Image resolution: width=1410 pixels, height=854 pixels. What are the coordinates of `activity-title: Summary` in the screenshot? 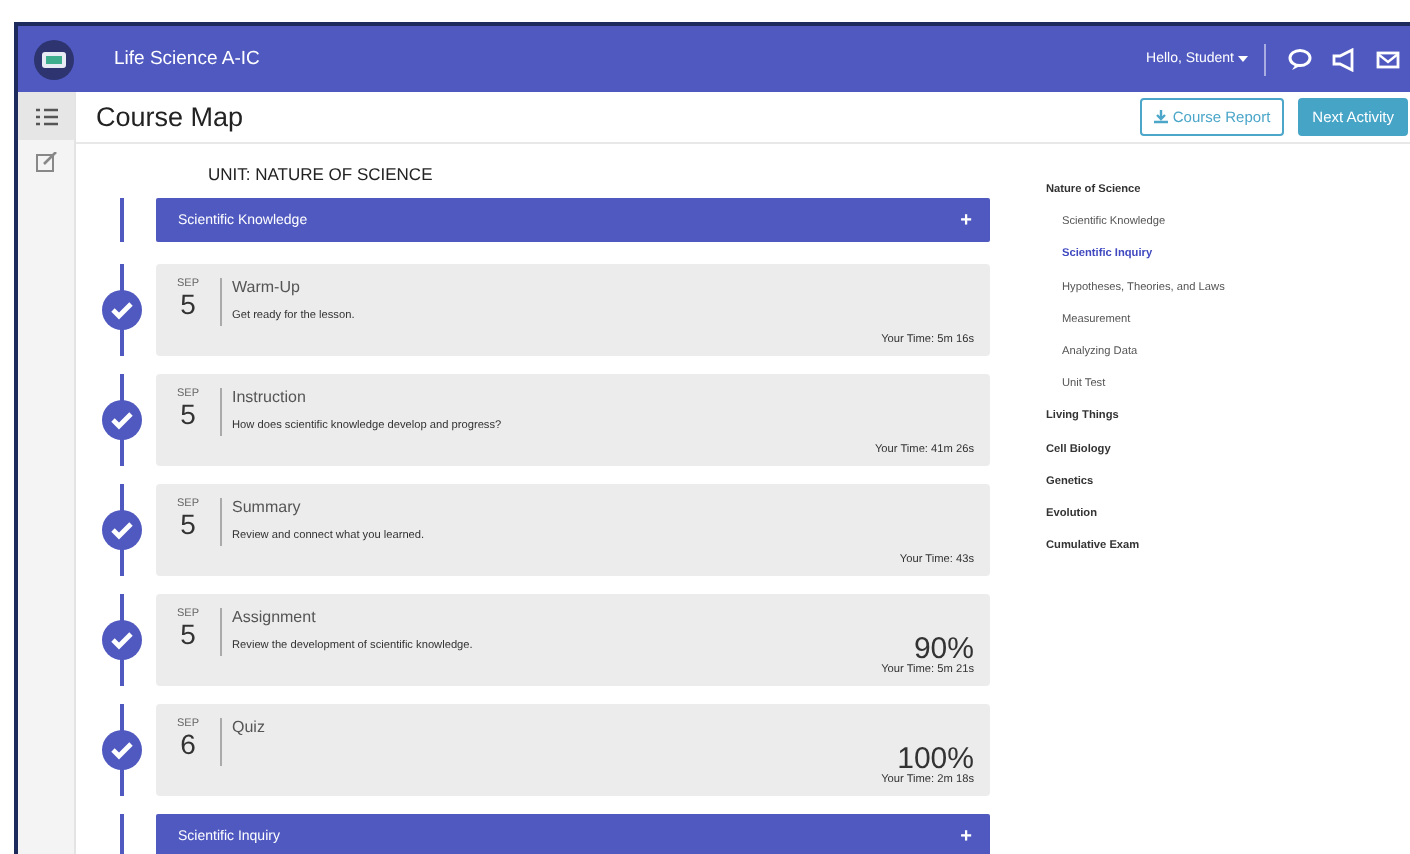 It's located at (267, 507).